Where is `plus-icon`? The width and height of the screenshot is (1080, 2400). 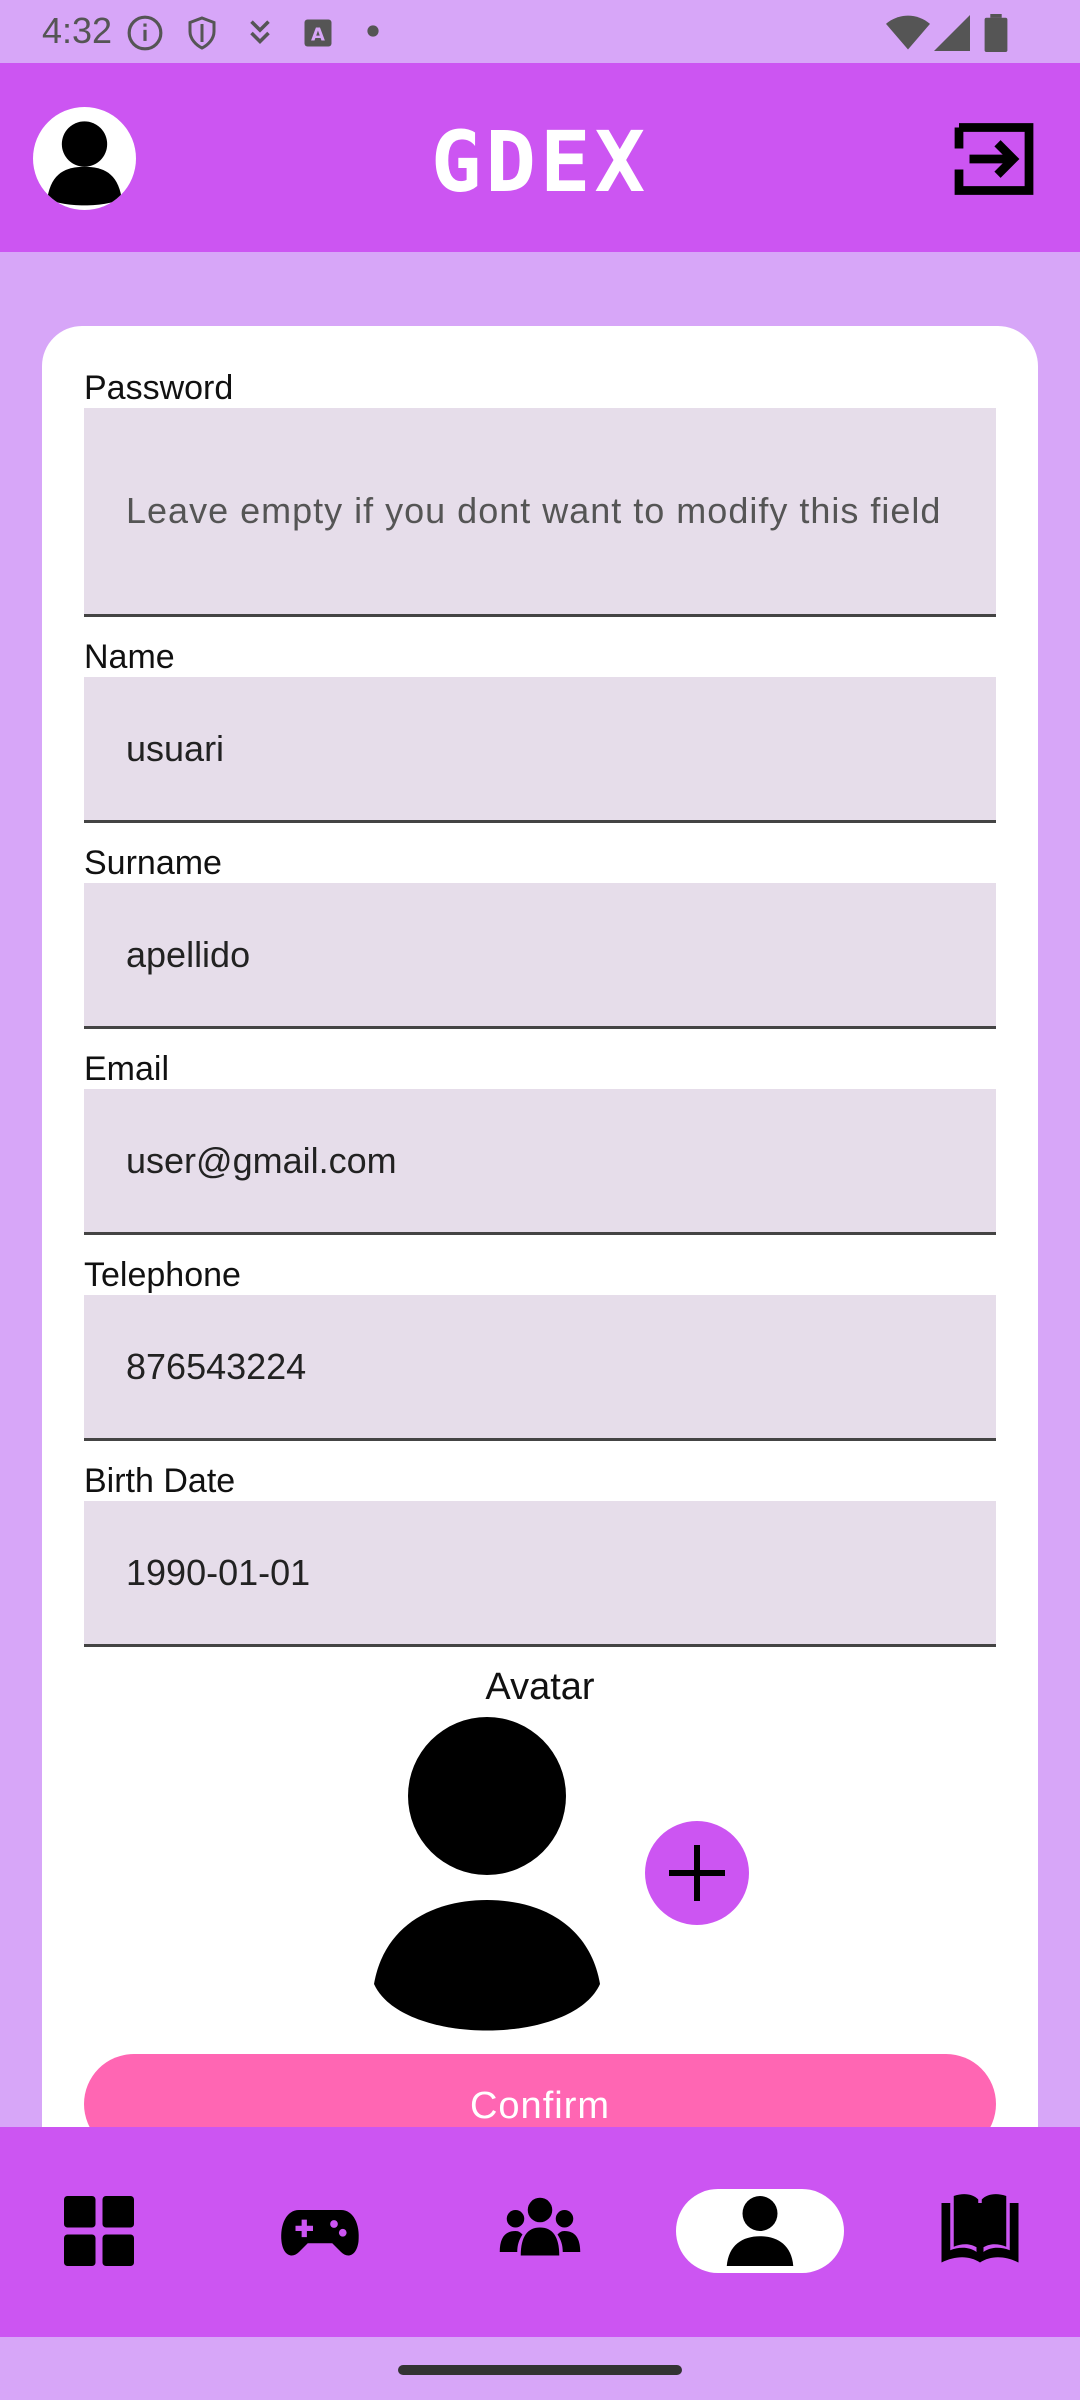
plus-icon is located at coordinates (697, 1873).